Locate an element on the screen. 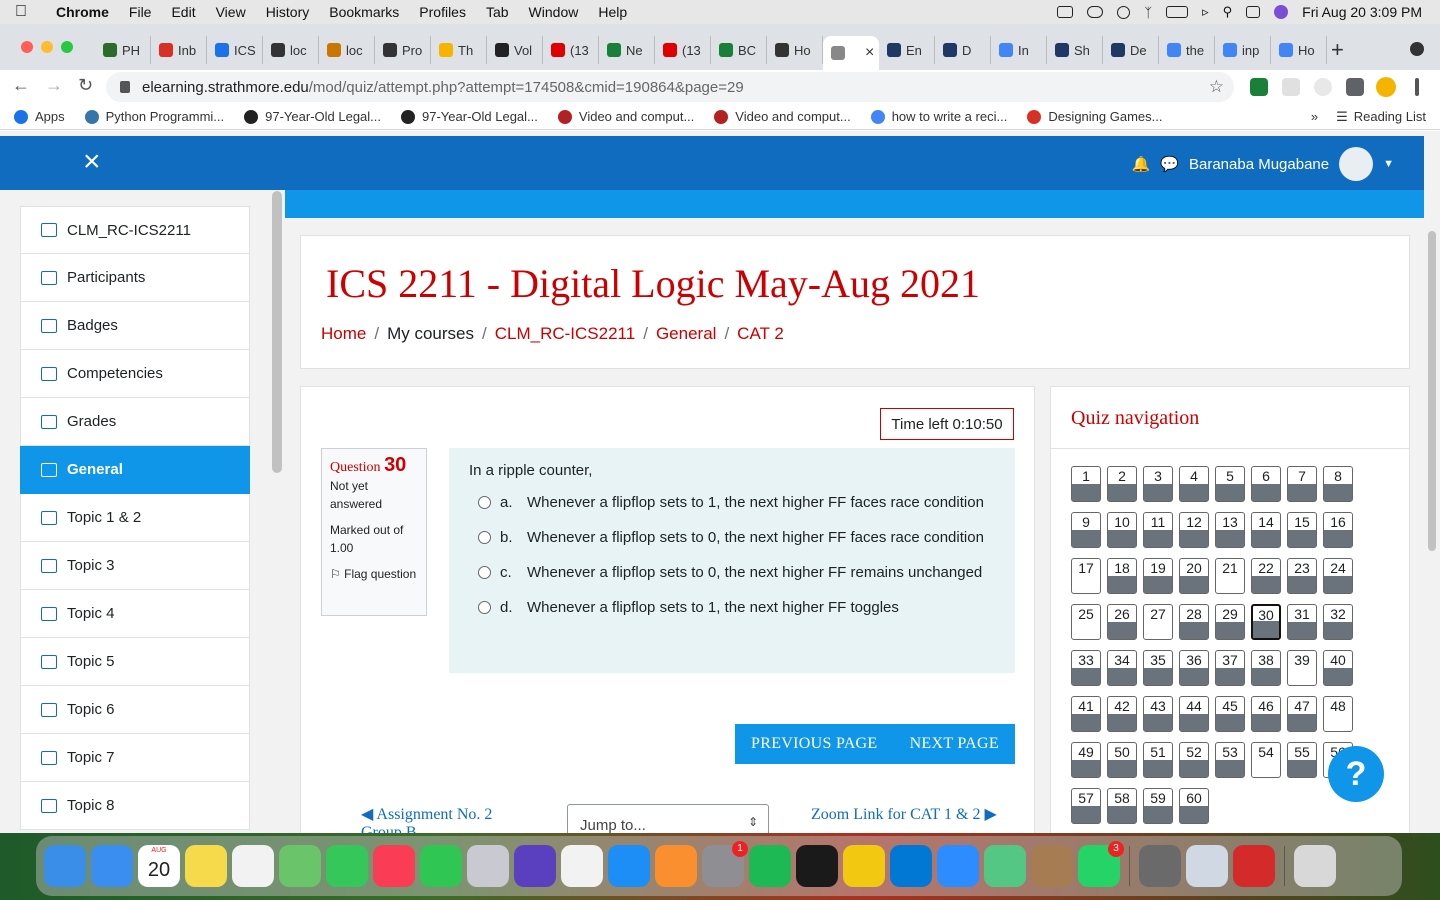 The height and width of the screenshot is (900, 1440). dock-facetime-icon is located at coordinates (441, 866).